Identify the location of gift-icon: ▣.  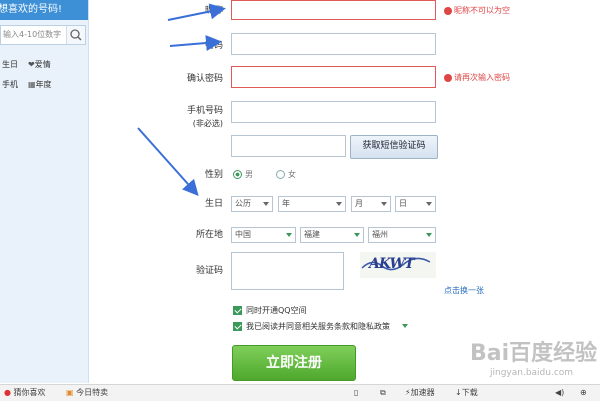
(70, 392).